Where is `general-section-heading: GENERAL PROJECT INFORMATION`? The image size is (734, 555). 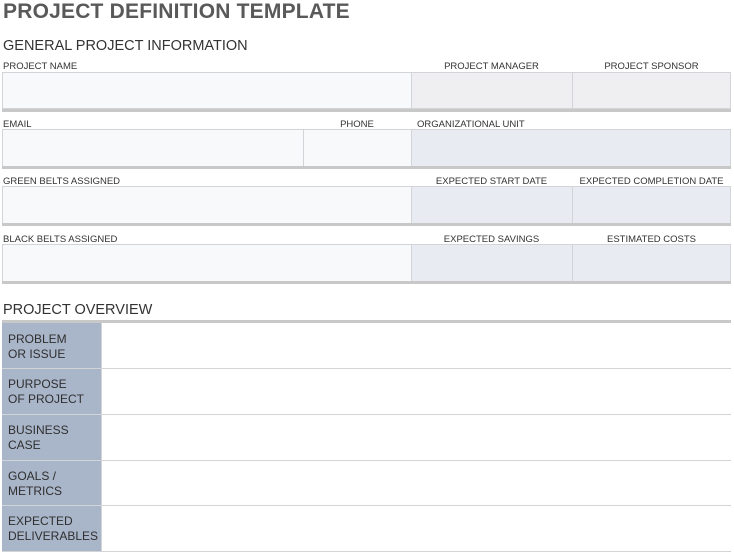 general-section-heading: GENERAL PROJECT INFORMATION is located at coordinates (125, 46).